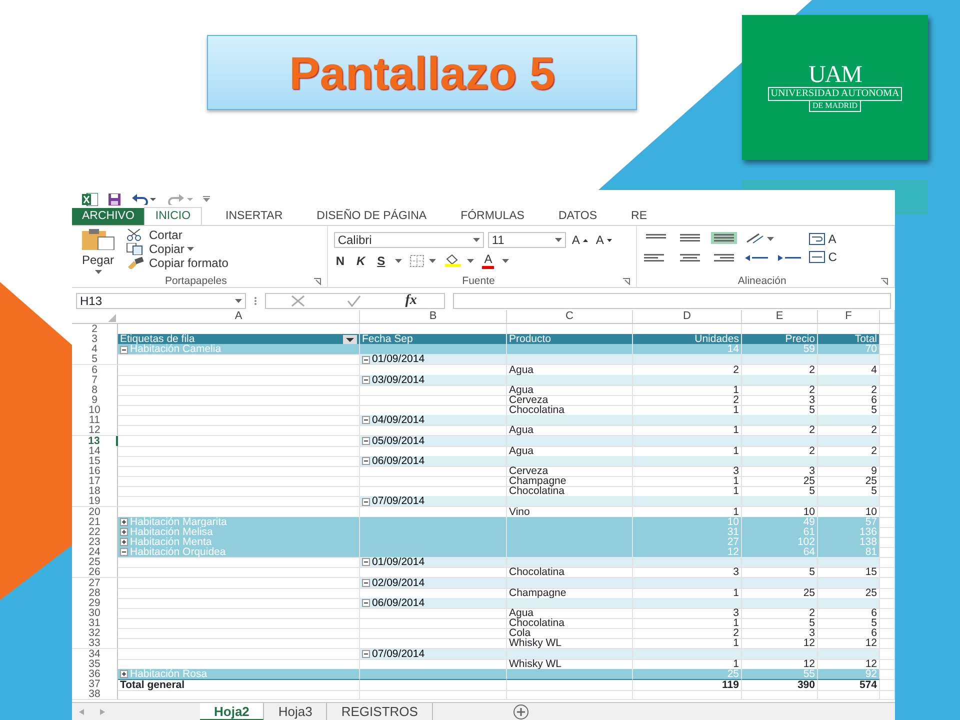  I want to click on fill-color-icon, so click(459, 260).